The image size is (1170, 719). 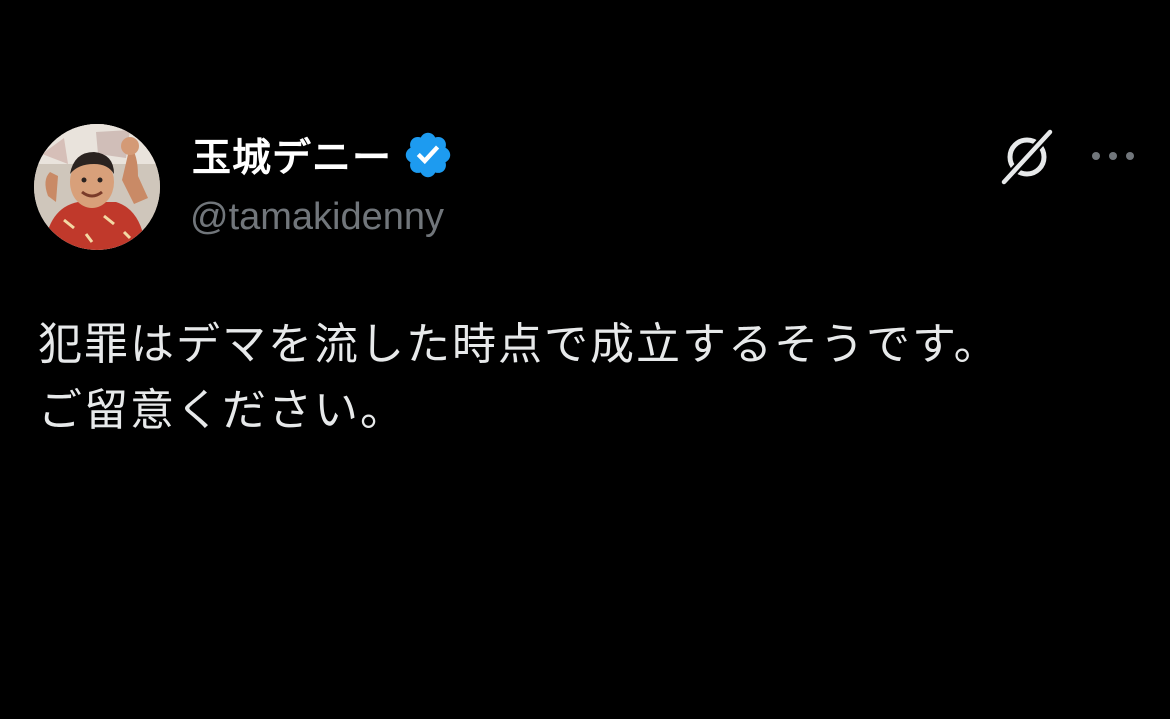 I want to click on author-name-row: 玉城デニー, so click(x=323, y=155).